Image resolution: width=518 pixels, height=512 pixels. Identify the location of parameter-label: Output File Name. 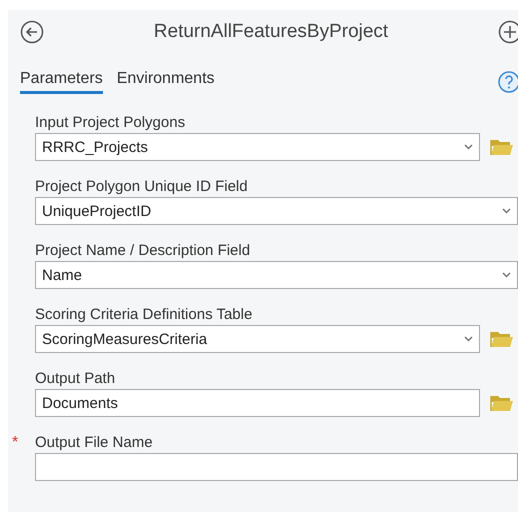
(94, 443).